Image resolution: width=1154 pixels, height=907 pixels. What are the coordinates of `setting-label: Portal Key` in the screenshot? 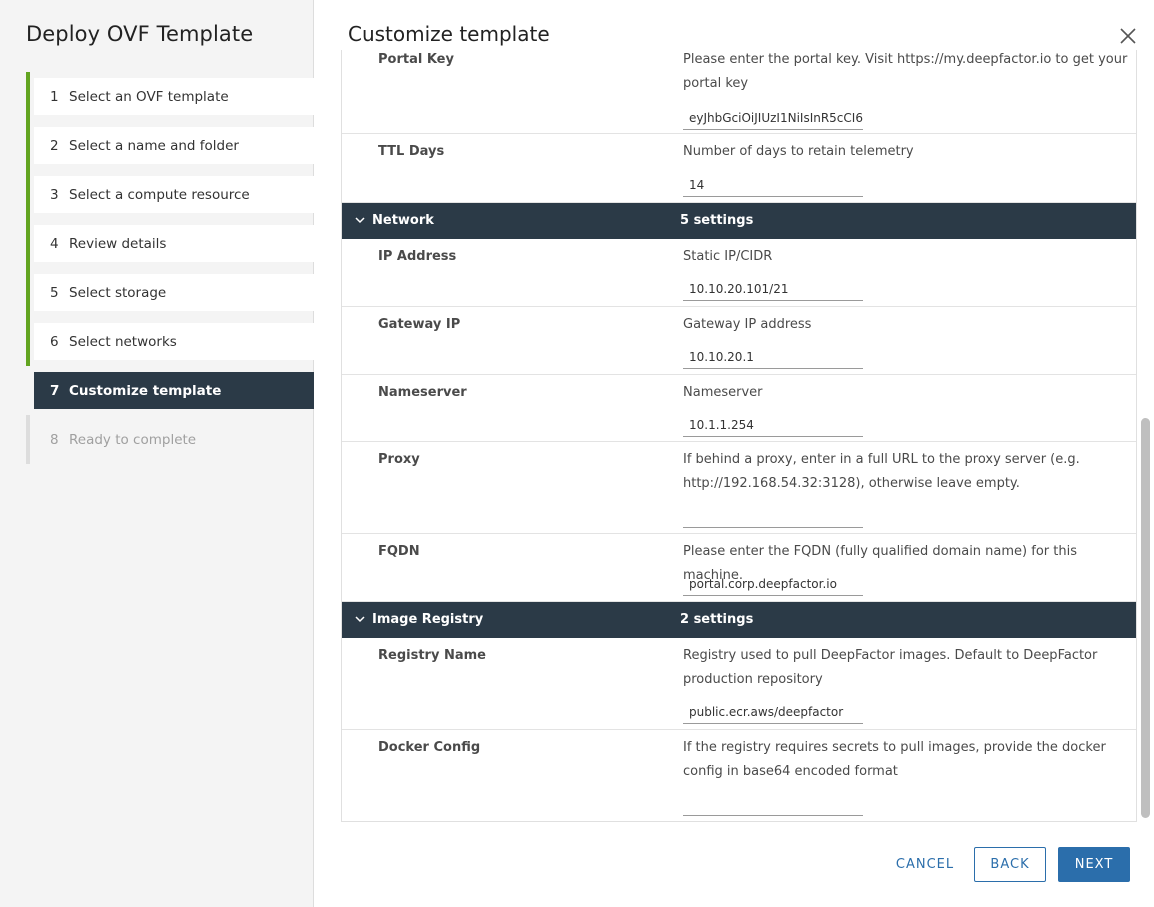 It's located at (416, 59).